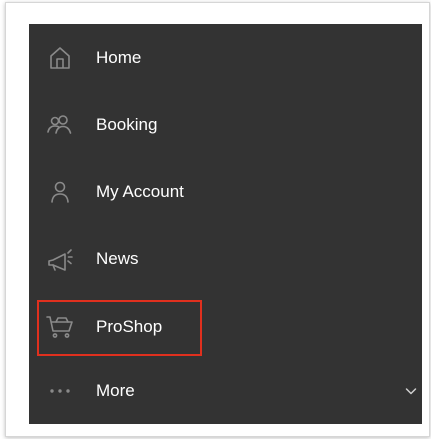  I want to click on menu-item-home: Home, so click(225, 57).